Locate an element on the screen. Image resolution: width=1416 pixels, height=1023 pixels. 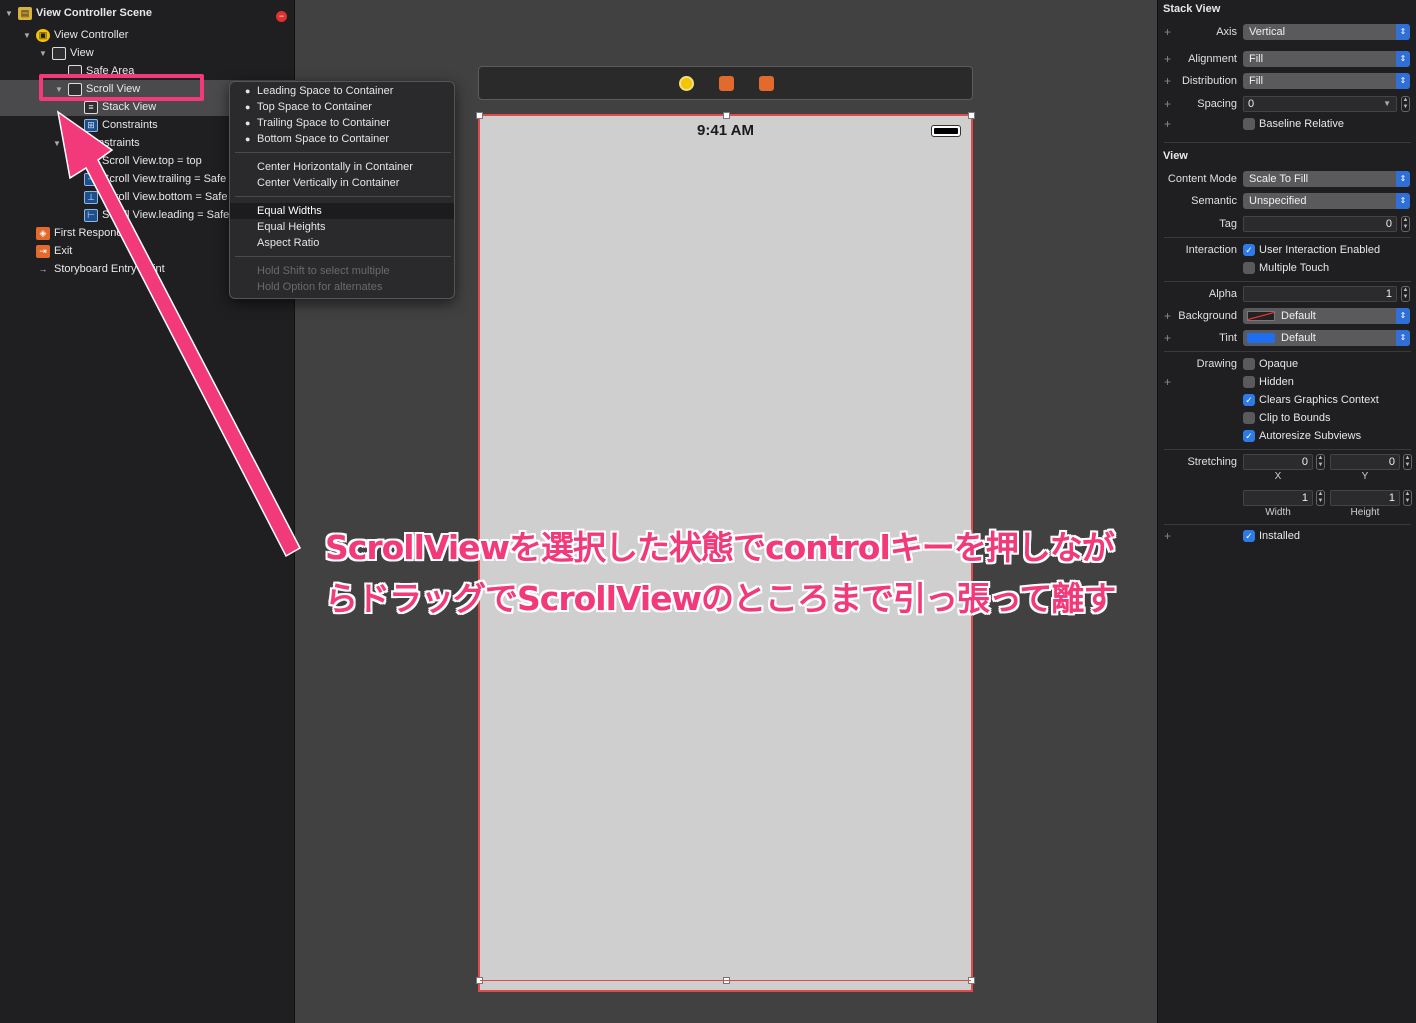
view-controller-dock-icon is located at coordinates (686, 83).